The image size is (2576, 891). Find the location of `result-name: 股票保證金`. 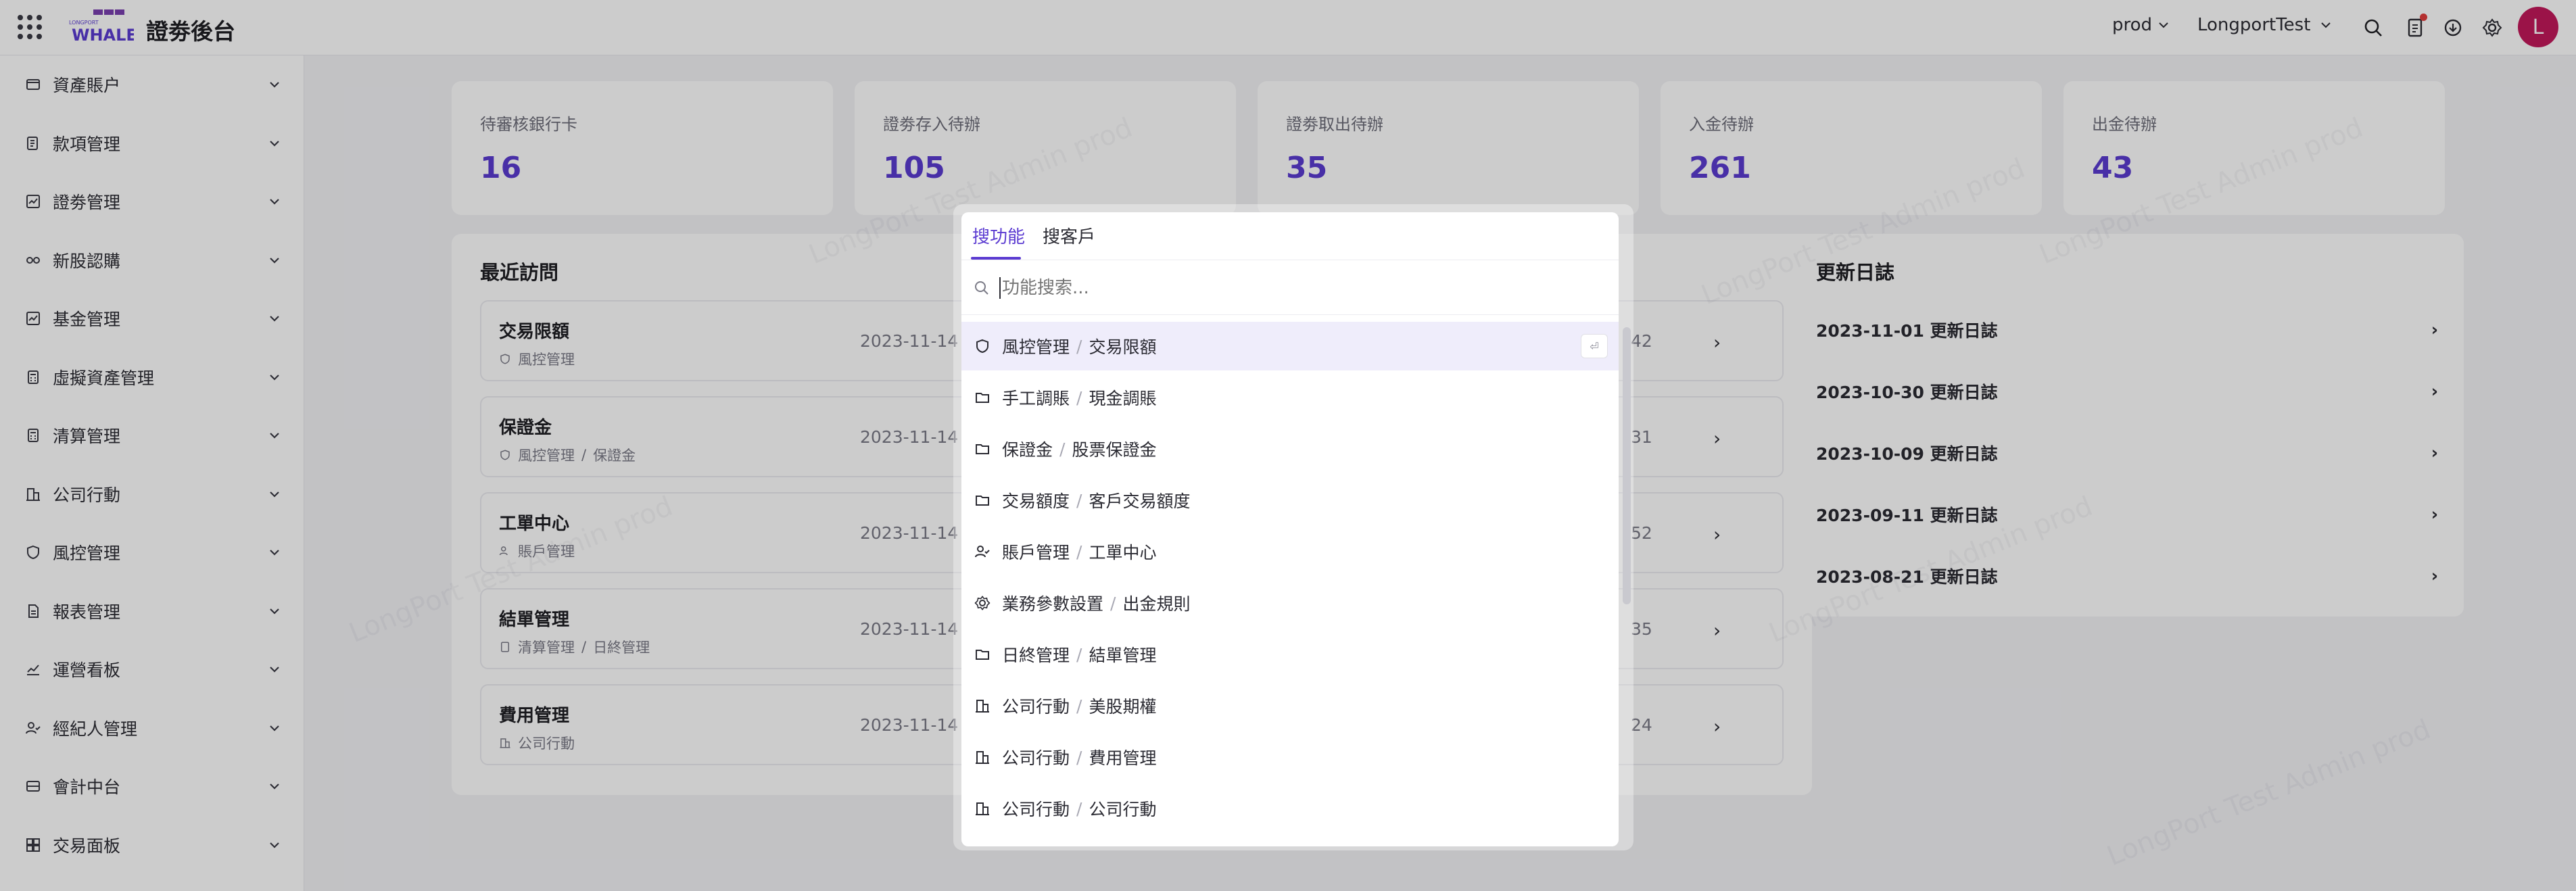

result-name: 股票保證金 is located at coordinates (1114, 450).